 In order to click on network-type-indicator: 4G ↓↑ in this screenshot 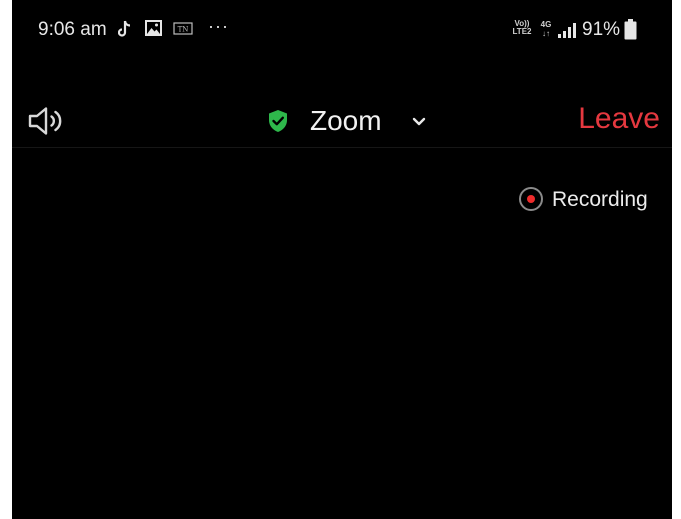, I will do `click(546, 29)`.